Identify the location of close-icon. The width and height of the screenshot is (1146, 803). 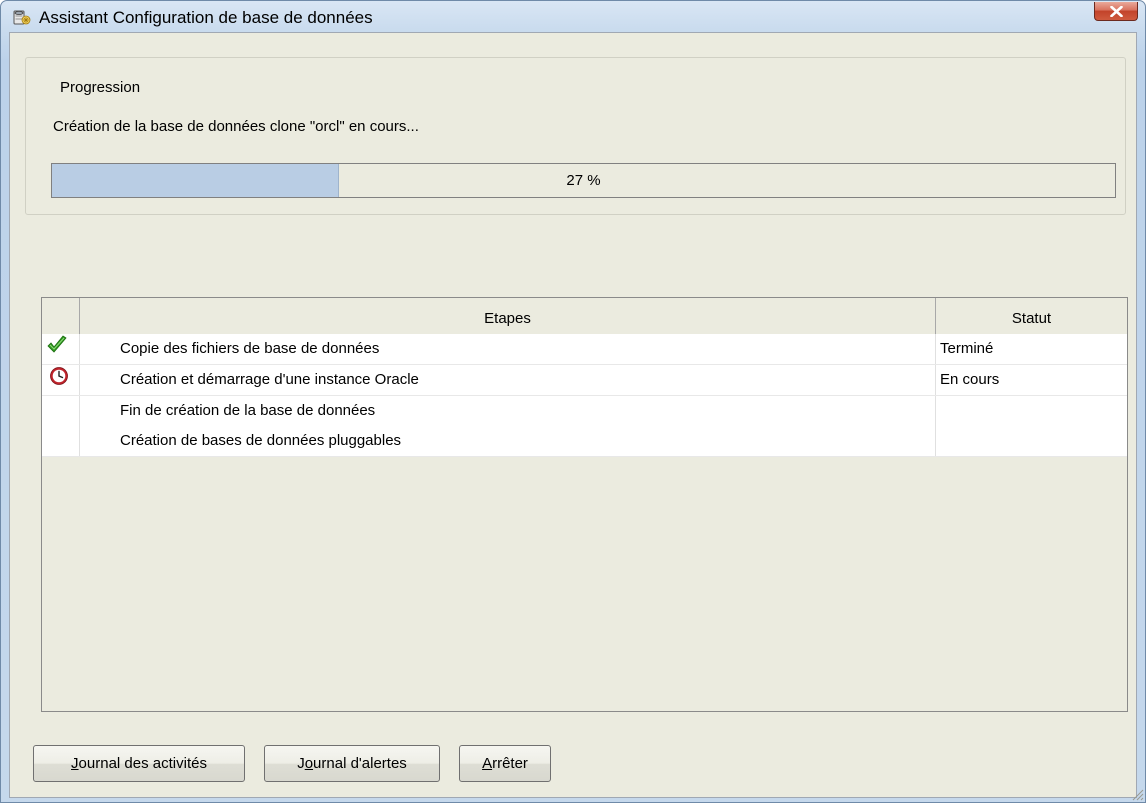
(1116, 11).